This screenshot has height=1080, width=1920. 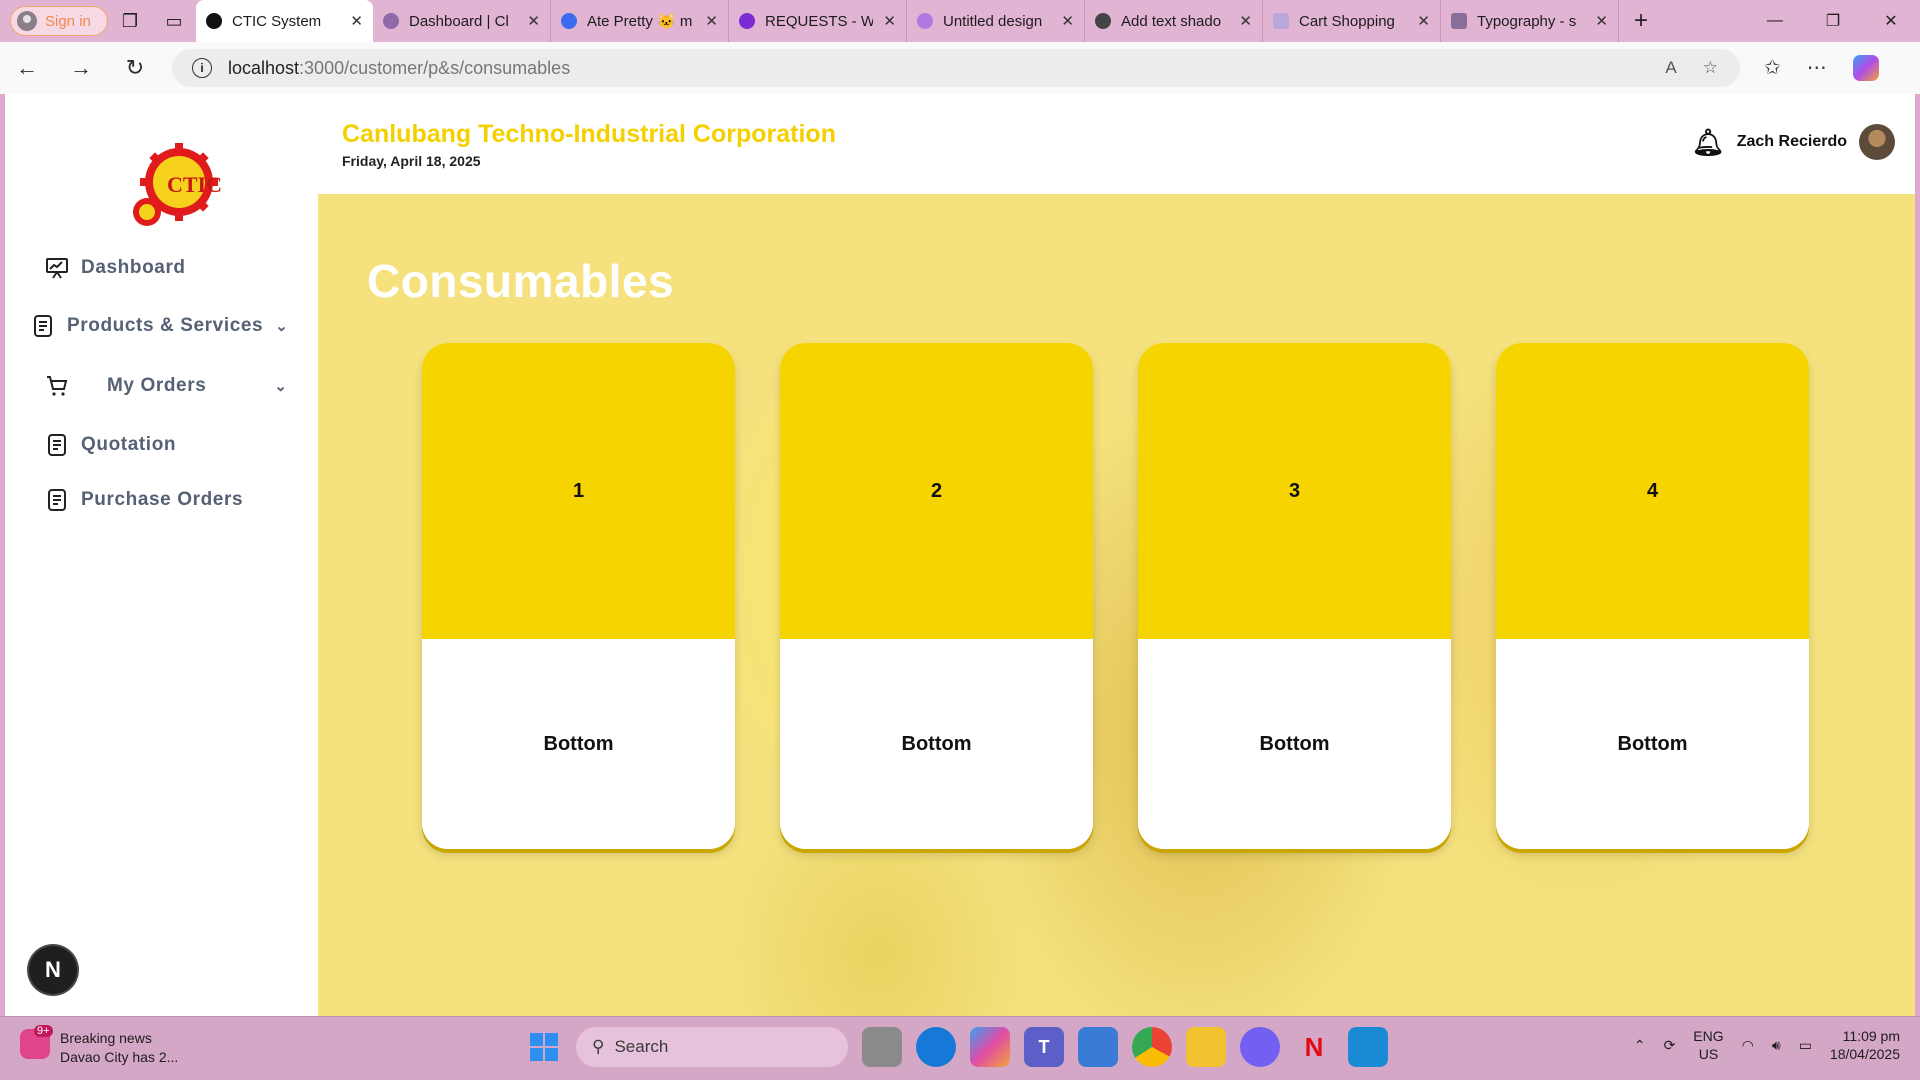 What do you see at coordinates (640, 21) in the screenshot?
I see `browser-tab: Ate Pretty 🐱 m ✕` at bounding box center [640, 21].